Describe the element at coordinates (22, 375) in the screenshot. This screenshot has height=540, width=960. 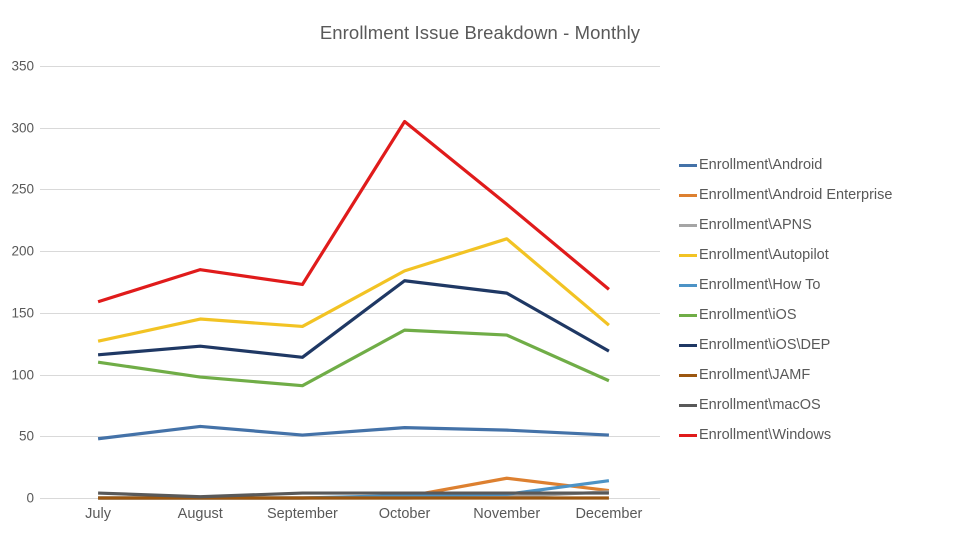
I see `y-tick-label: 100` at that location.